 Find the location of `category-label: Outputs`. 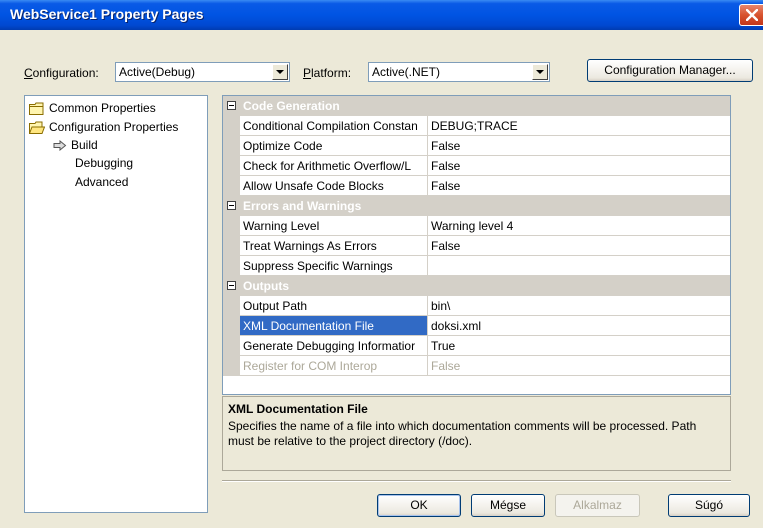

category-label: Outputs is located at coordinates (266, 286).